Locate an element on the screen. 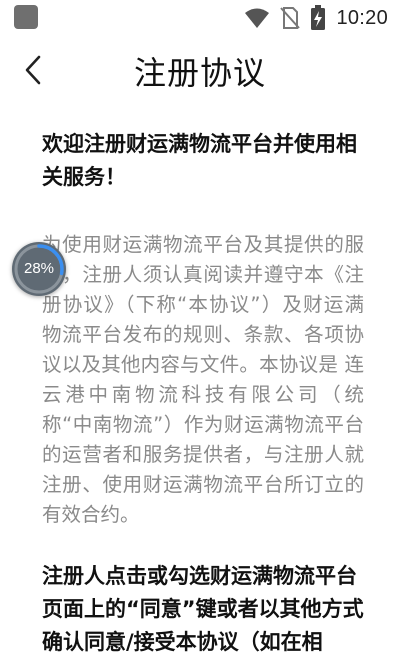 The width and height of the screenshot is (400, 660). no-sim-icon is located at coordinates (290, 18).